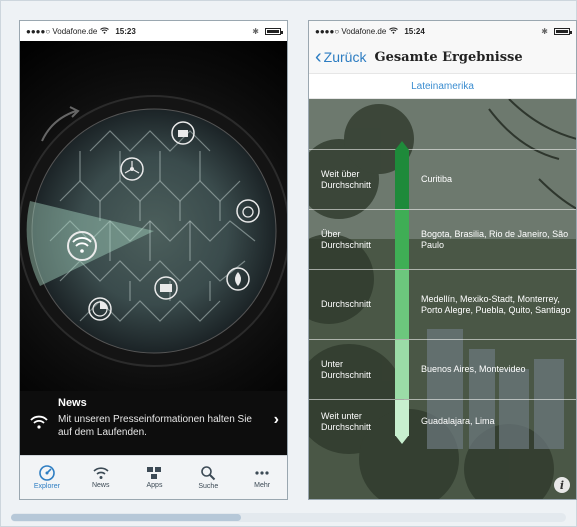 This screenshot has width=577, height=527. I want to click on horizontal-scrollbar-thumb, so click(126, 517).